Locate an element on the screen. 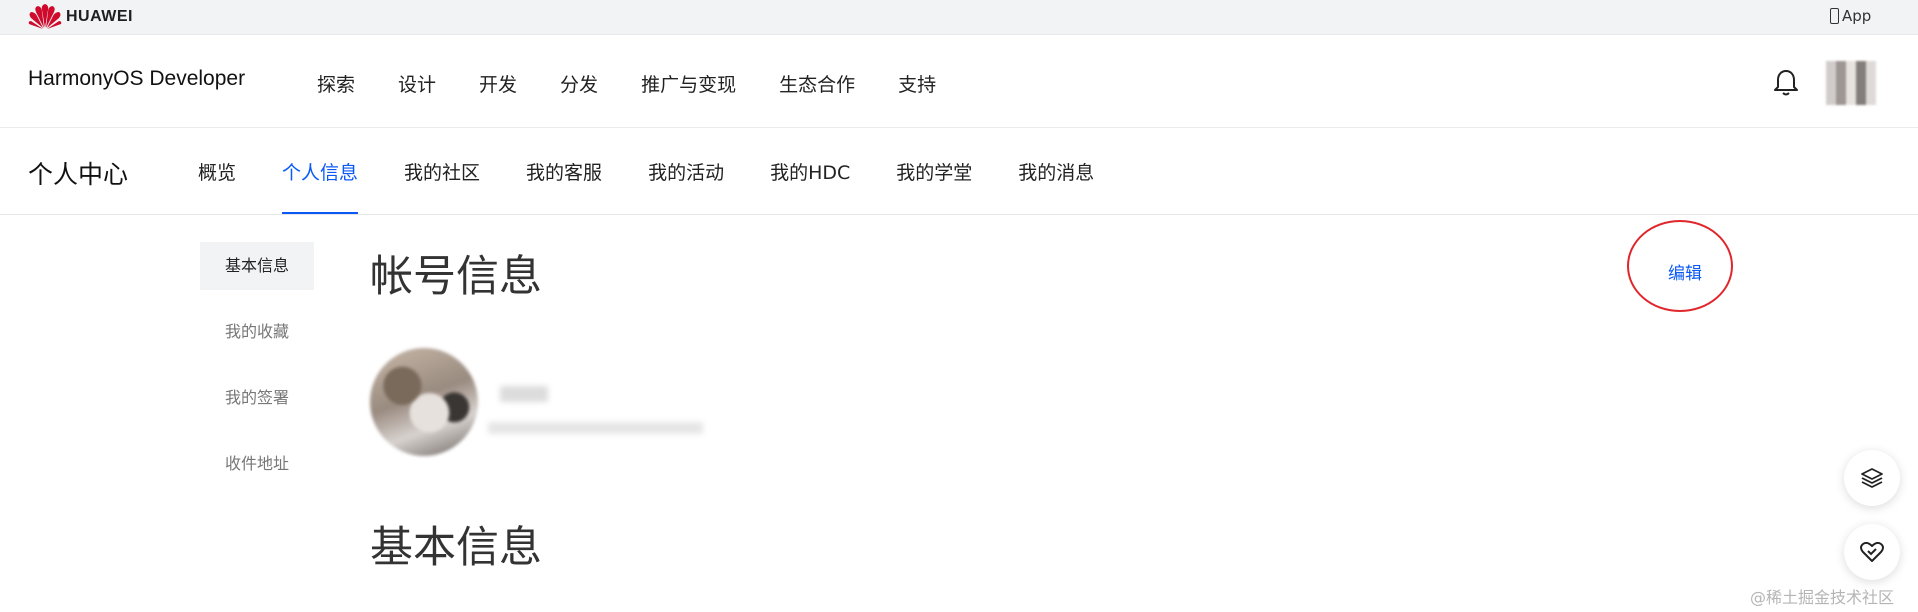 The image size is (1918, 612). tab-my-academy: 我的学堂 is located at coordinates (934, 186).